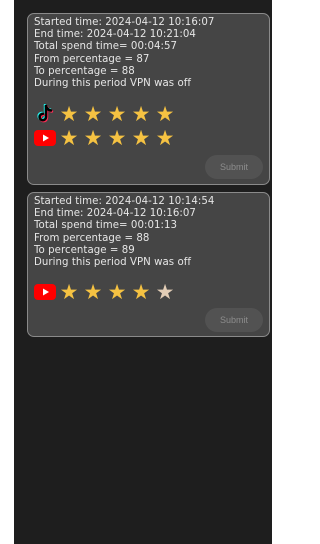 The width and height of the screenshot is (320, 544). I want to click on from-percentage: From percentage = 87, so click(92, 59).